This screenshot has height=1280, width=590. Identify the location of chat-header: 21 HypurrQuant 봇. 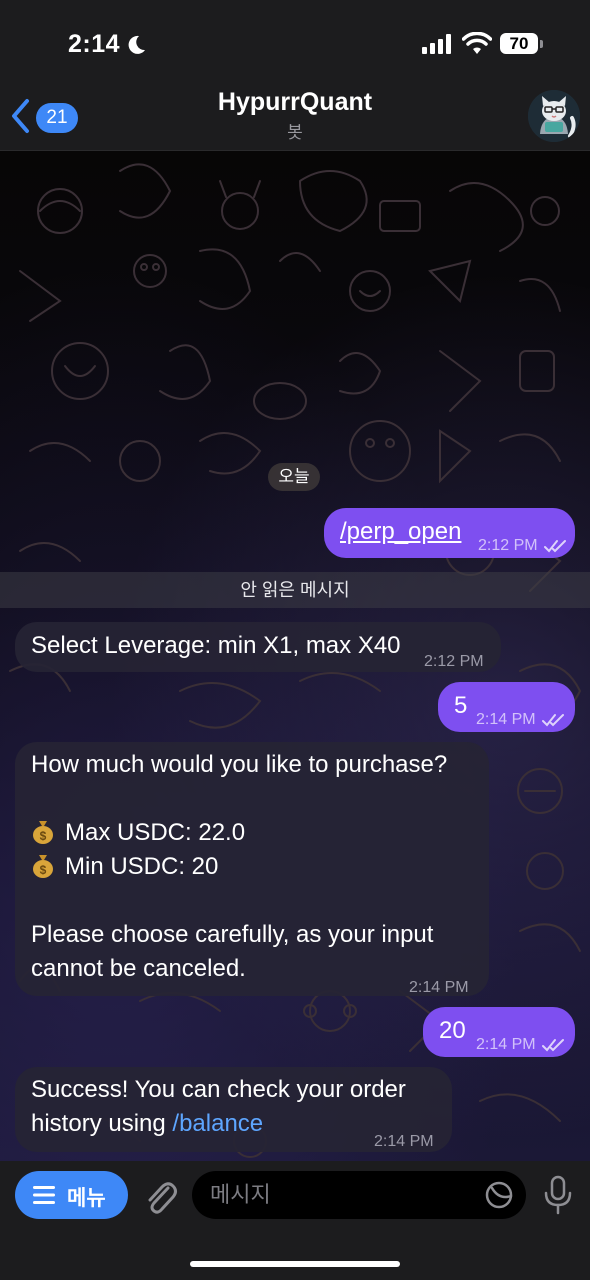
(295, 119).